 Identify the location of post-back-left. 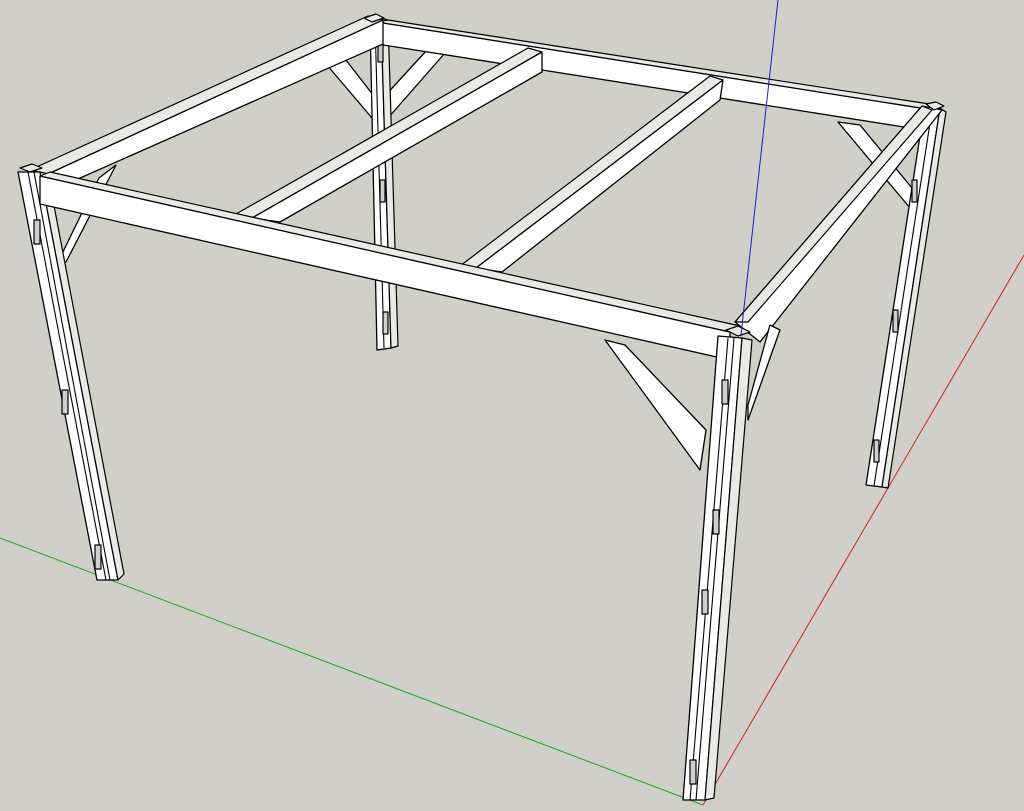
(384, 184).